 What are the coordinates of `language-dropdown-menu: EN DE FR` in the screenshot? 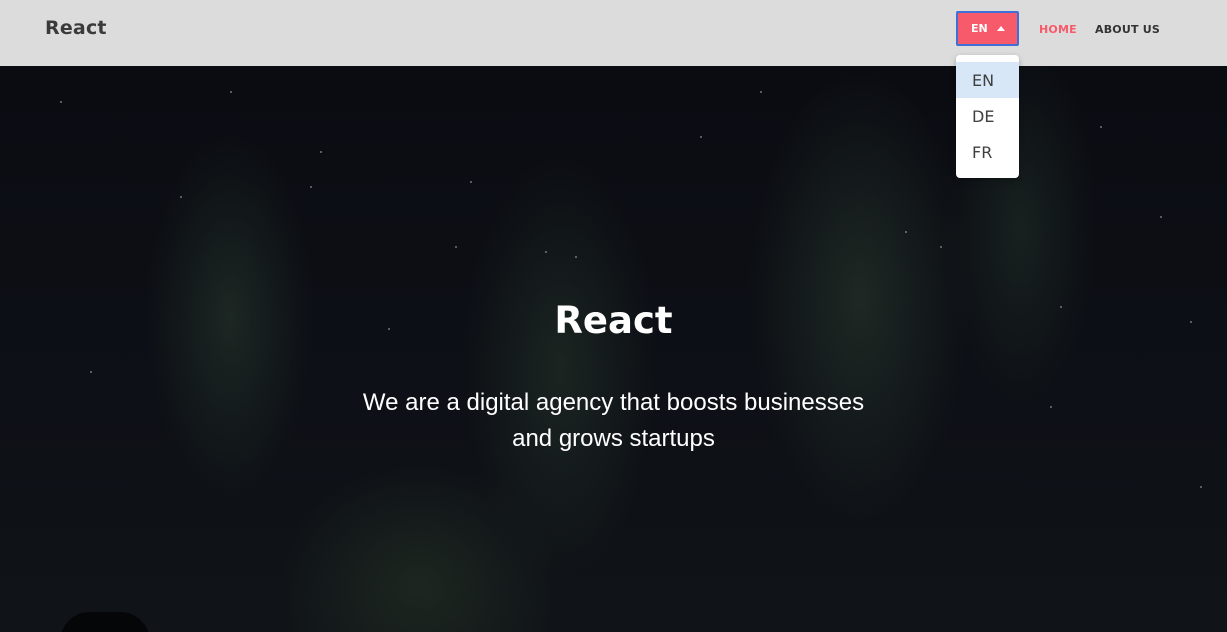 It's located at (987, 116).